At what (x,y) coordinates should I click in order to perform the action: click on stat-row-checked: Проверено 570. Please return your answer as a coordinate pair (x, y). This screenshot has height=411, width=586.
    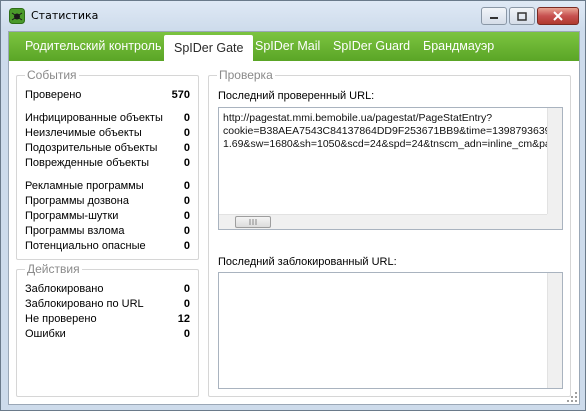
    Looking at the image, I should click on (107, 96).